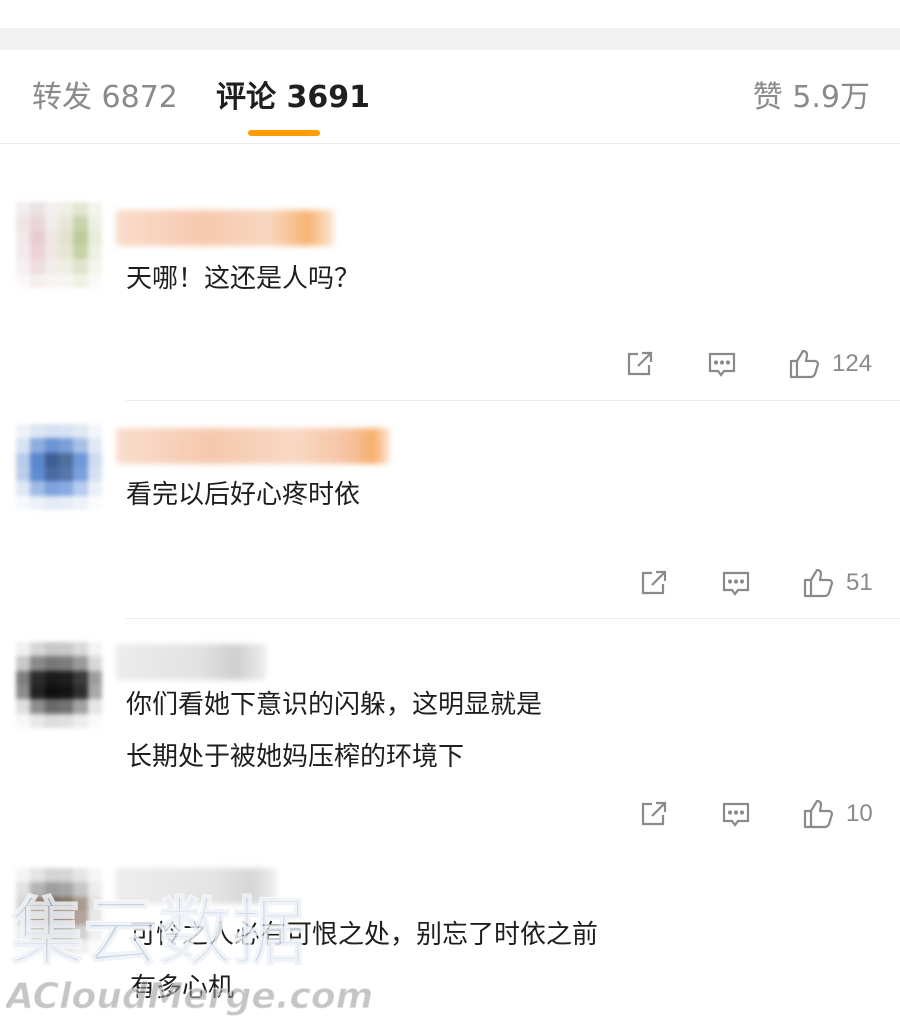 This screenshot has width=900, height=1028. Describe the element at coordinates (852, 363) in the screenshot. I see `like-count: 124` at that location.